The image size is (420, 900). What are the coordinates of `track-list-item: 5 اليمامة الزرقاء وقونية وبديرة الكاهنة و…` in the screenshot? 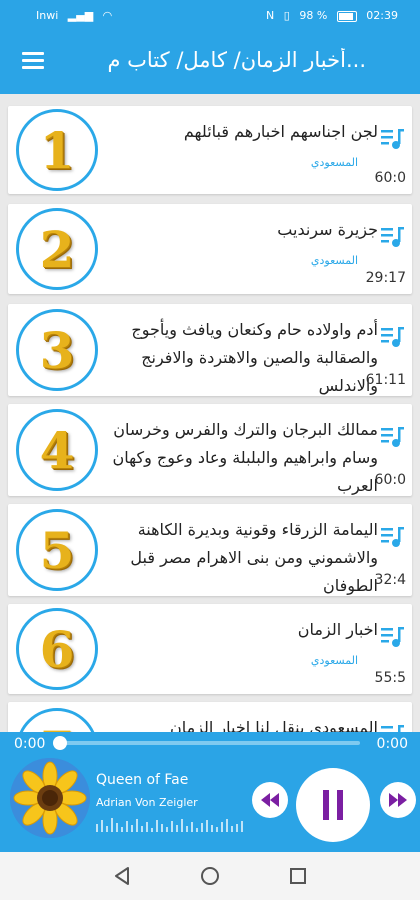 It's located at (210, 550).